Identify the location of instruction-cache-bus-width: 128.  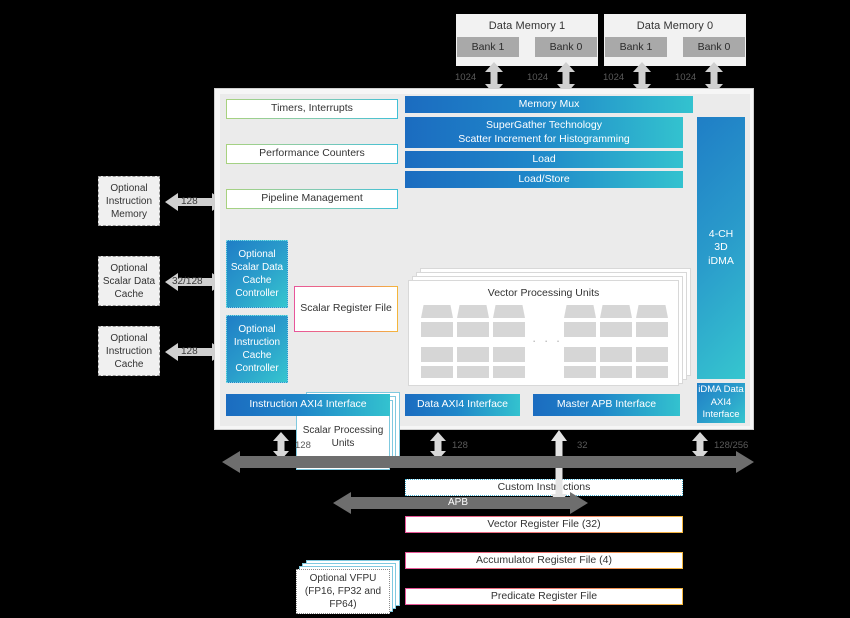
(189, 351).